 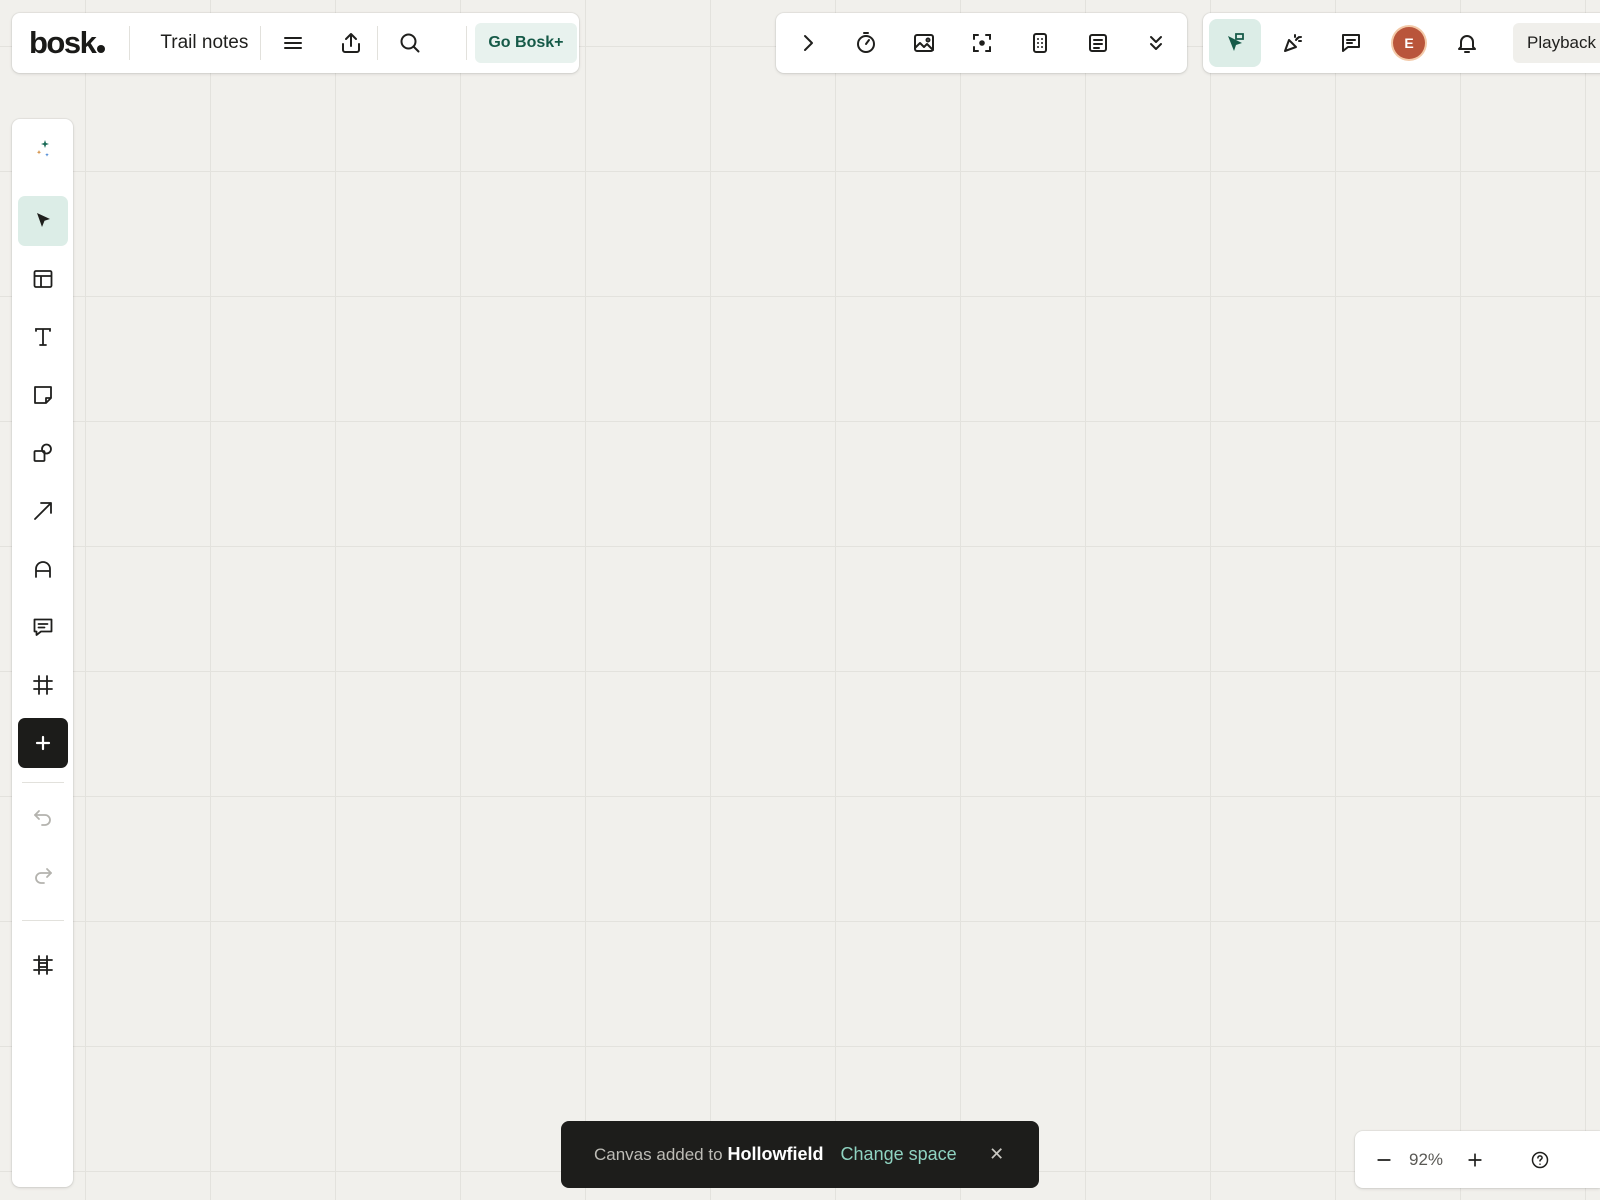 I want to click on calculator-button, so click(x=1040, y=43).